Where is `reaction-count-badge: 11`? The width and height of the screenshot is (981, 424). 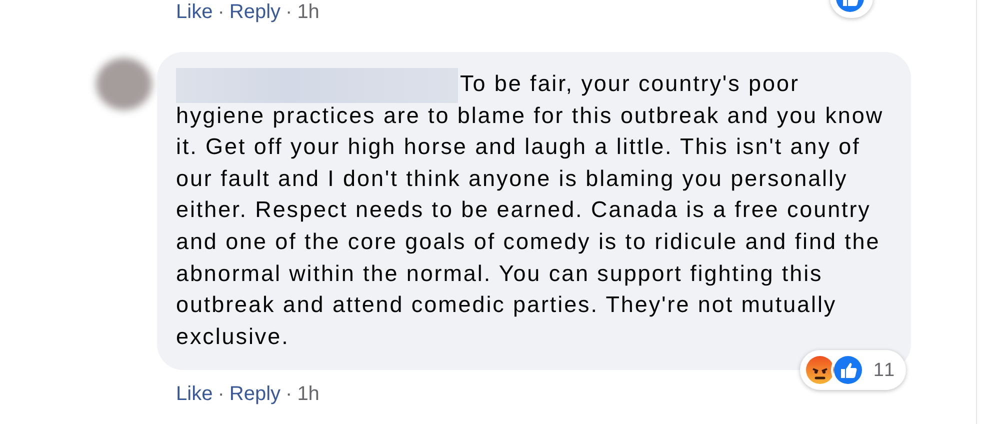
reaction-count-badge: 11 is located at coordinates (853, 370).